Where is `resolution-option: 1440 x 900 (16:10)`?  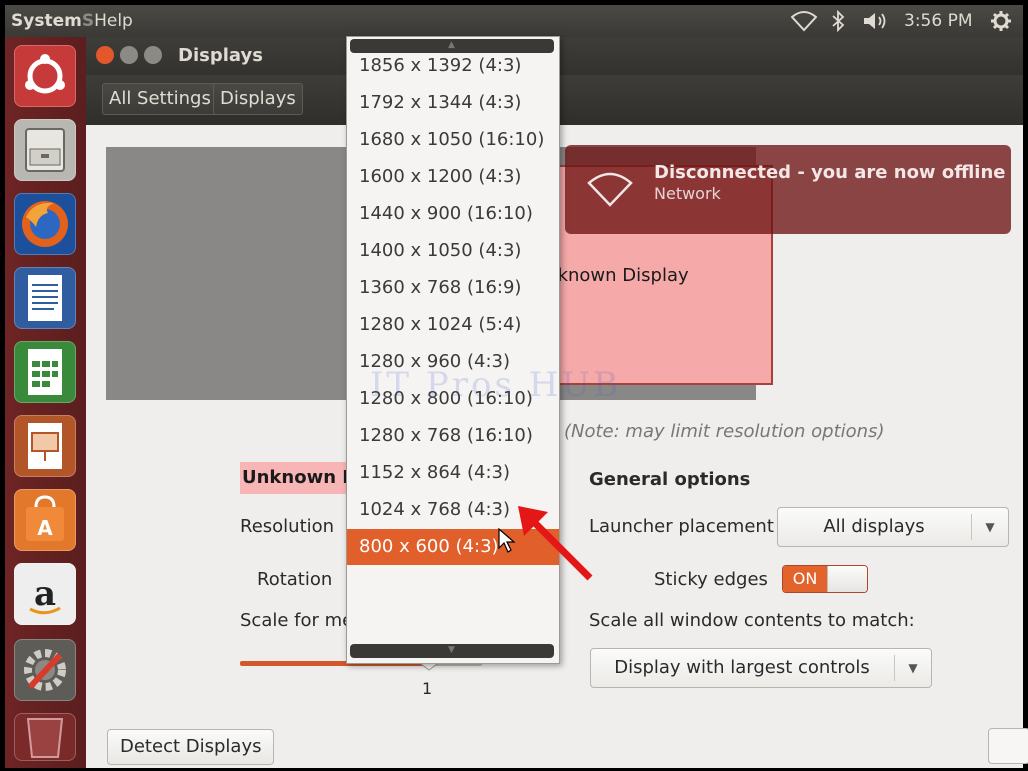 resolution-option: 1440 x 900 (16:10) is located at coordinates (453, 214).